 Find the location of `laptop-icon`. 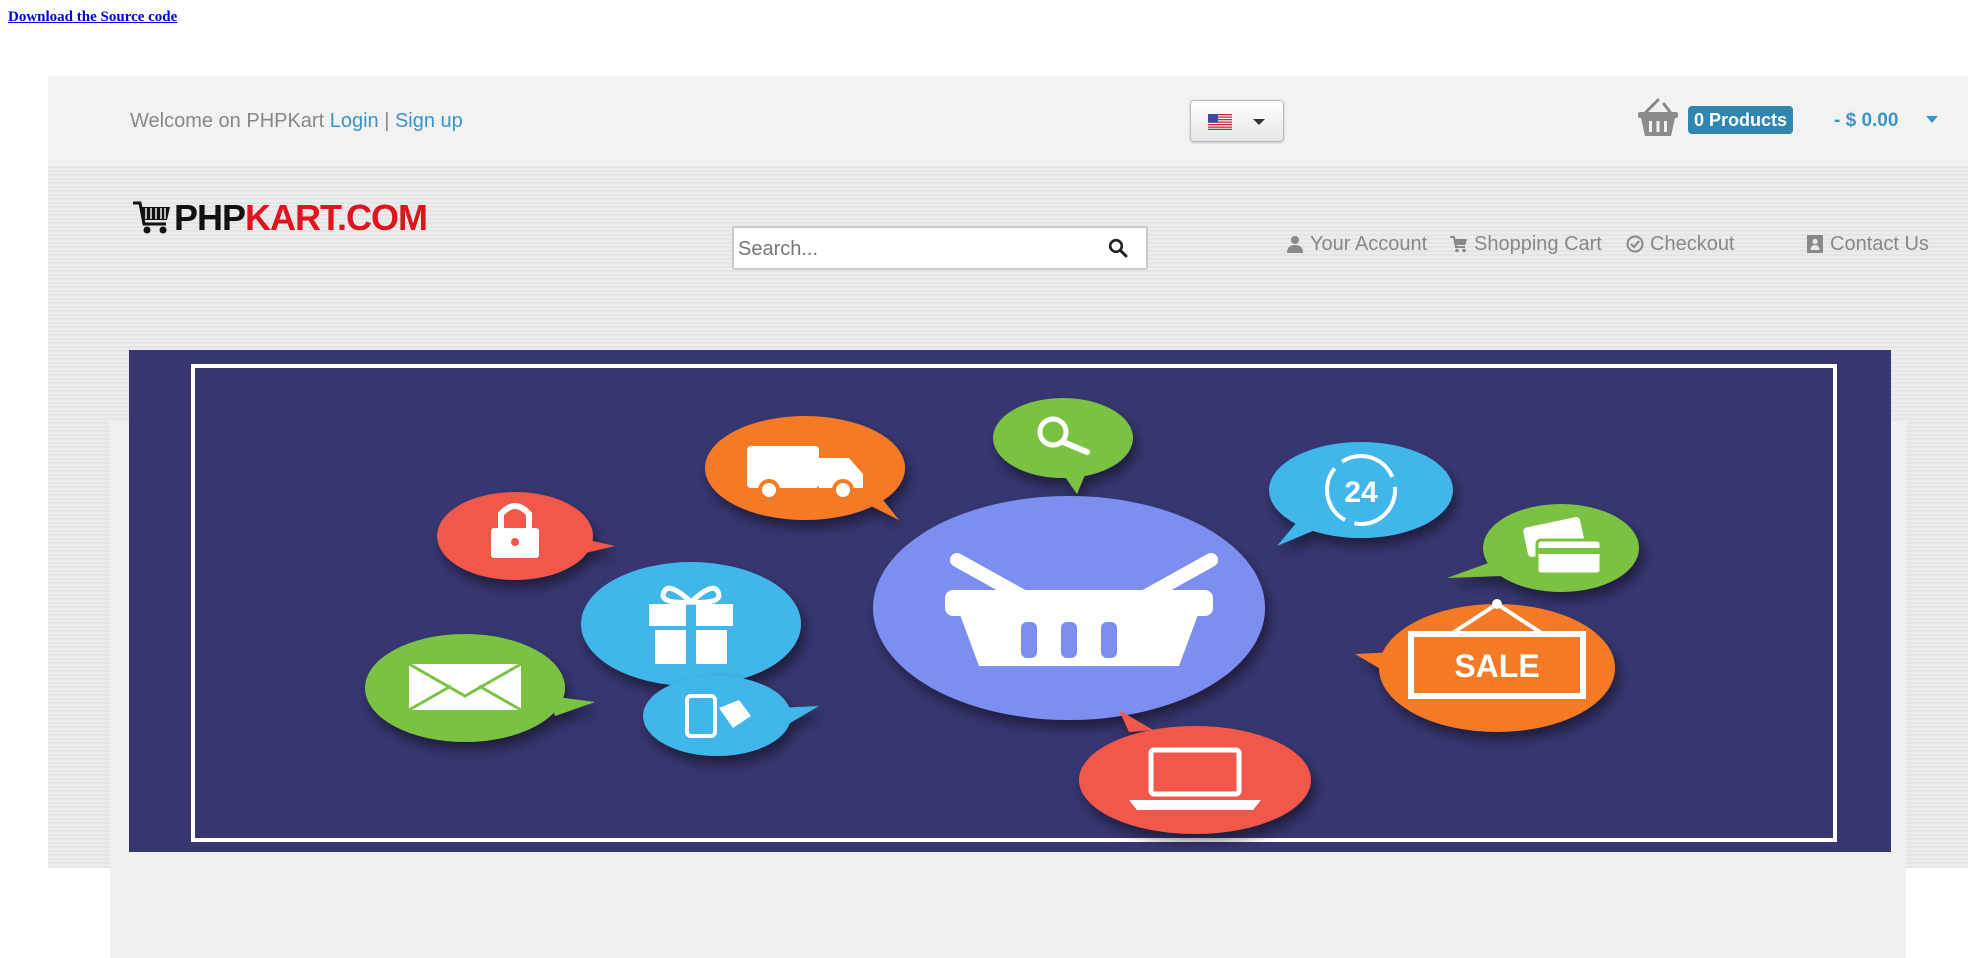

laptop-icon is located at coordinates (1195, 772).